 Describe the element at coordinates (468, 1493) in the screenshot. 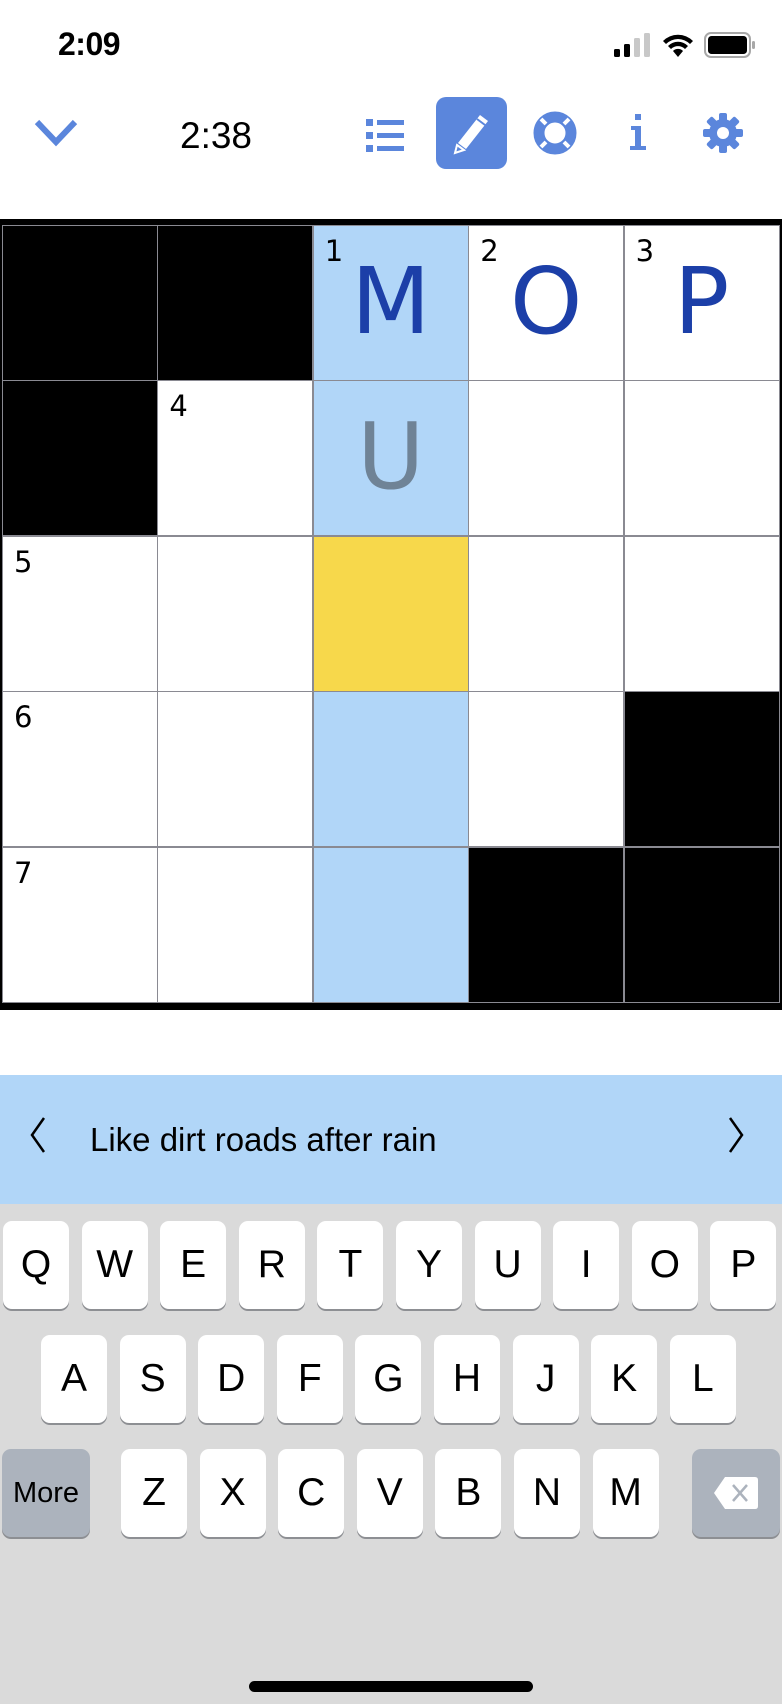

I see `key-b: B` at that location.